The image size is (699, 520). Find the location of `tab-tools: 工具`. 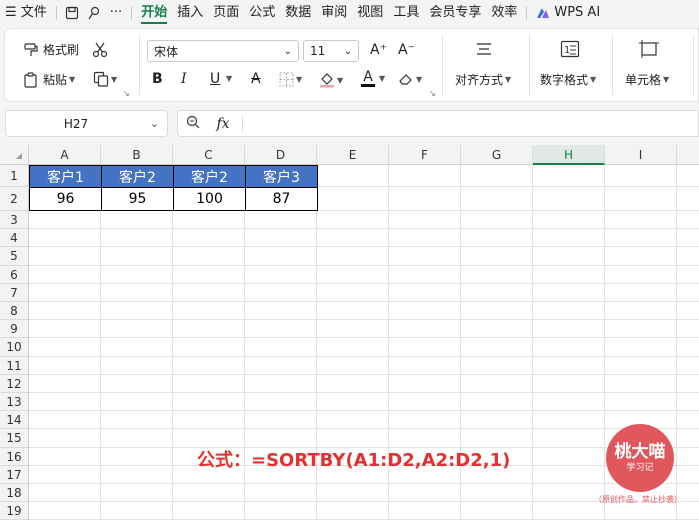

tab-tools: 工具 is located at coordinates (406, 13).